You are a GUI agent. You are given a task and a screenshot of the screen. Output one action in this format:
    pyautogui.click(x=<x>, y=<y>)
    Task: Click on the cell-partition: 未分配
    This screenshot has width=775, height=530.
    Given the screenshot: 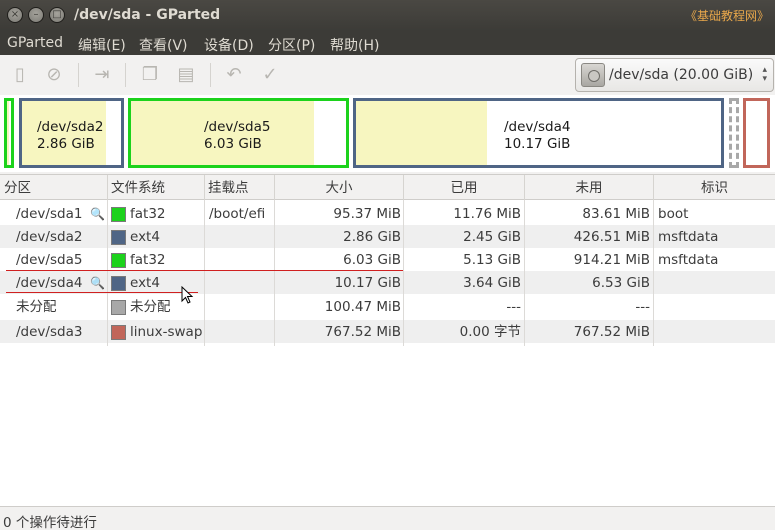 What is the action you would take?
    pyautogui.click(x=36, y=307)
    